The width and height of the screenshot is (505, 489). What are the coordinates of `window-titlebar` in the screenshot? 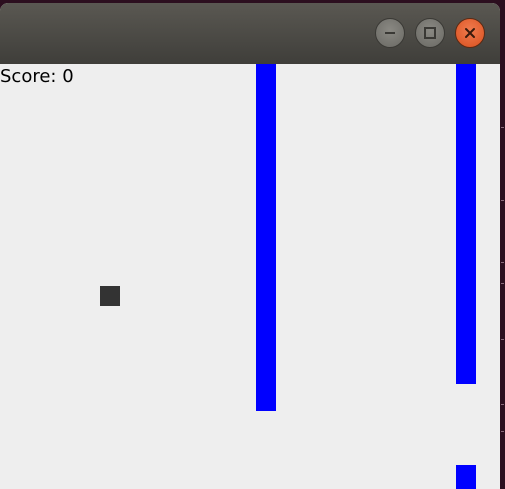 It's located at (250, 34).